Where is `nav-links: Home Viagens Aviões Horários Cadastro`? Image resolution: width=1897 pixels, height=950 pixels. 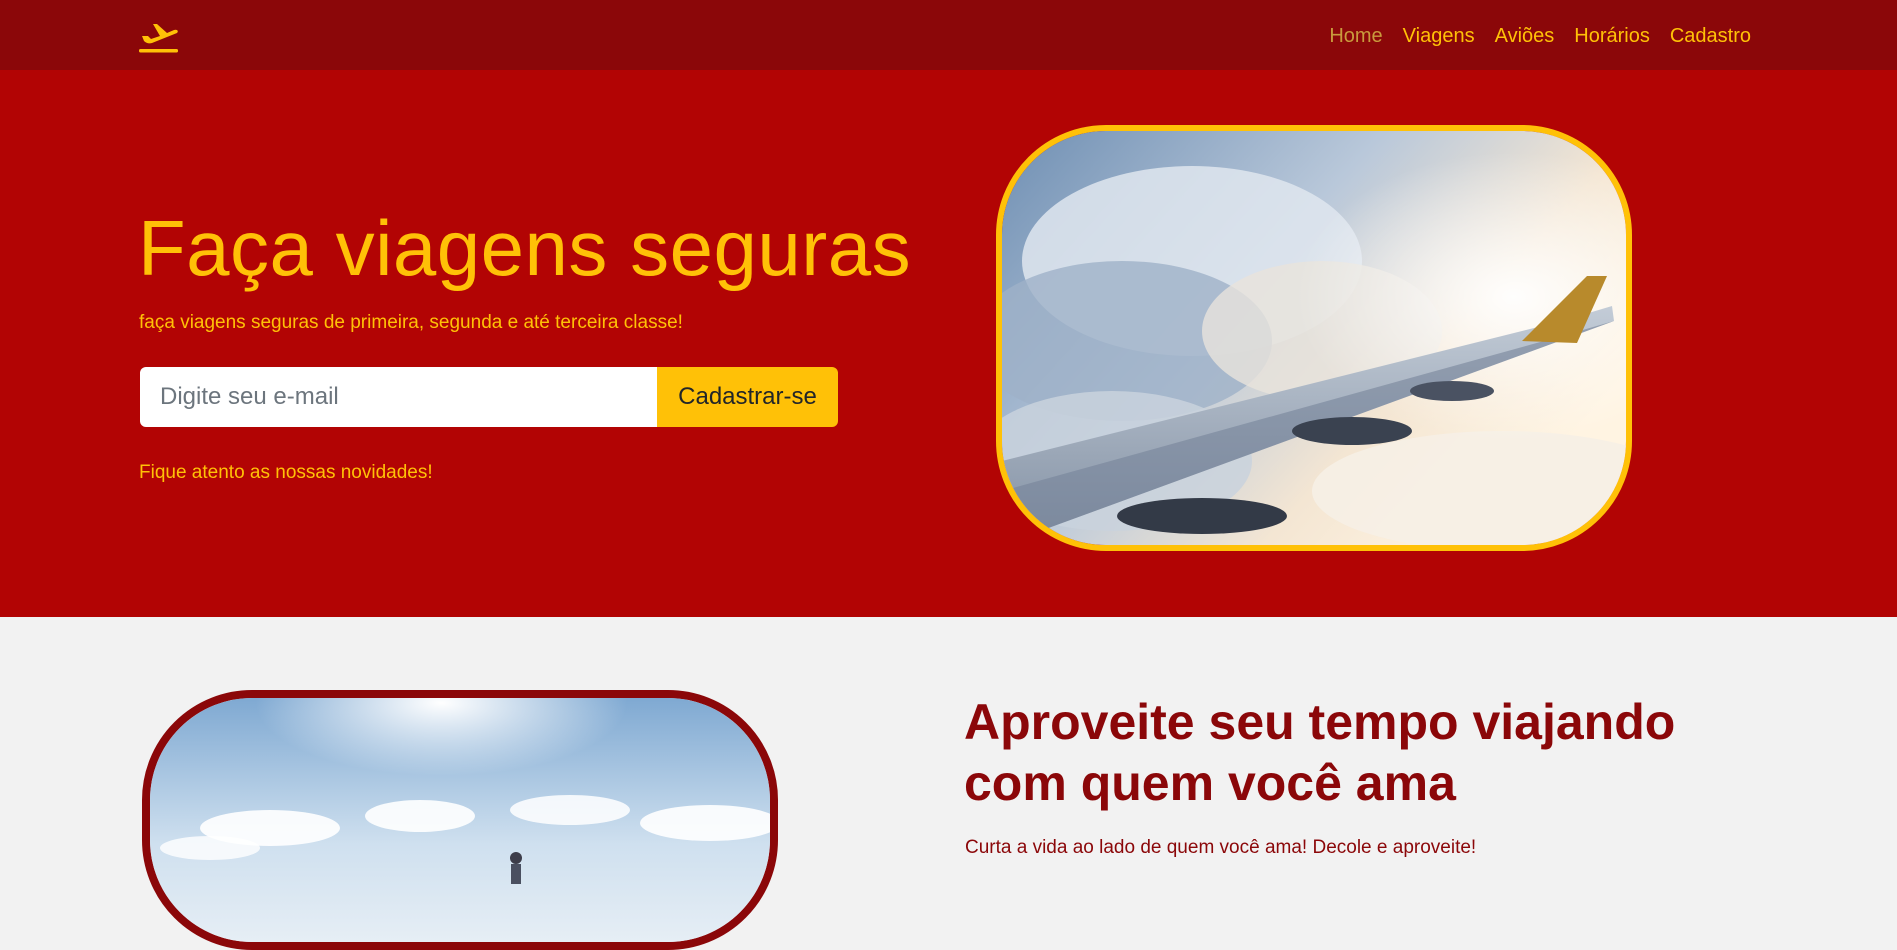
nav-links: Home Viagens Aviões Horários Cadastro is located at coordinates (1540, 36).